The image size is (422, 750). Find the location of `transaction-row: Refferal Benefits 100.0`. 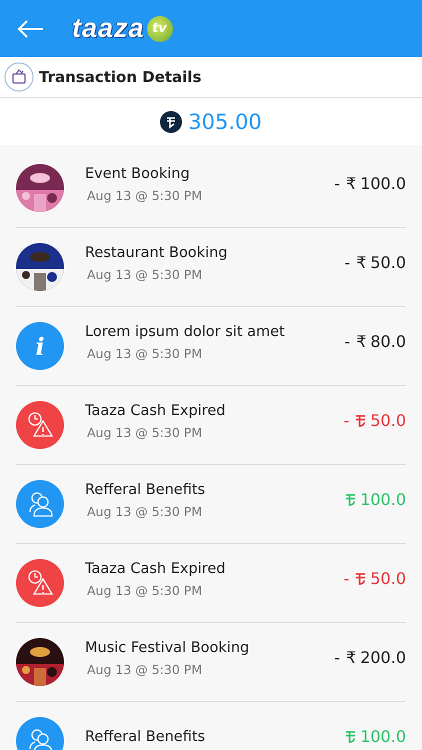

transaction-row: Refferal Benefits 100.0 is located at coordinates (211, 726).